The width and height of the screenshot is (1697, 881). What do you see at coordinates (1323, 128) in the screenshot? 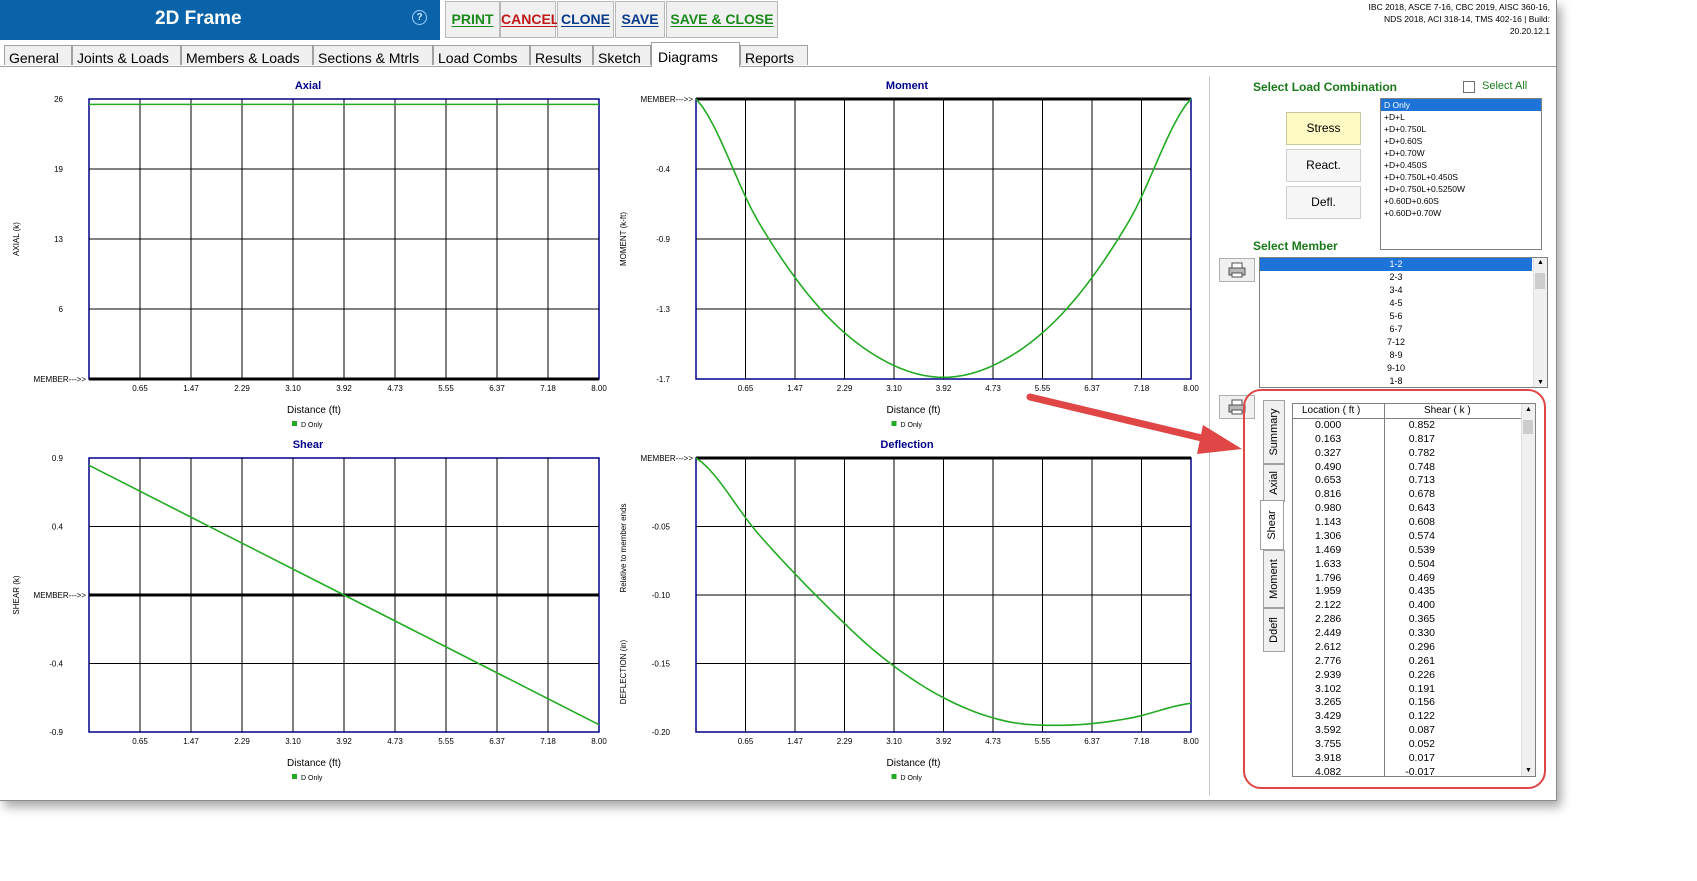
I see `stress-button: Stress` at bounding box center [1323, 128].